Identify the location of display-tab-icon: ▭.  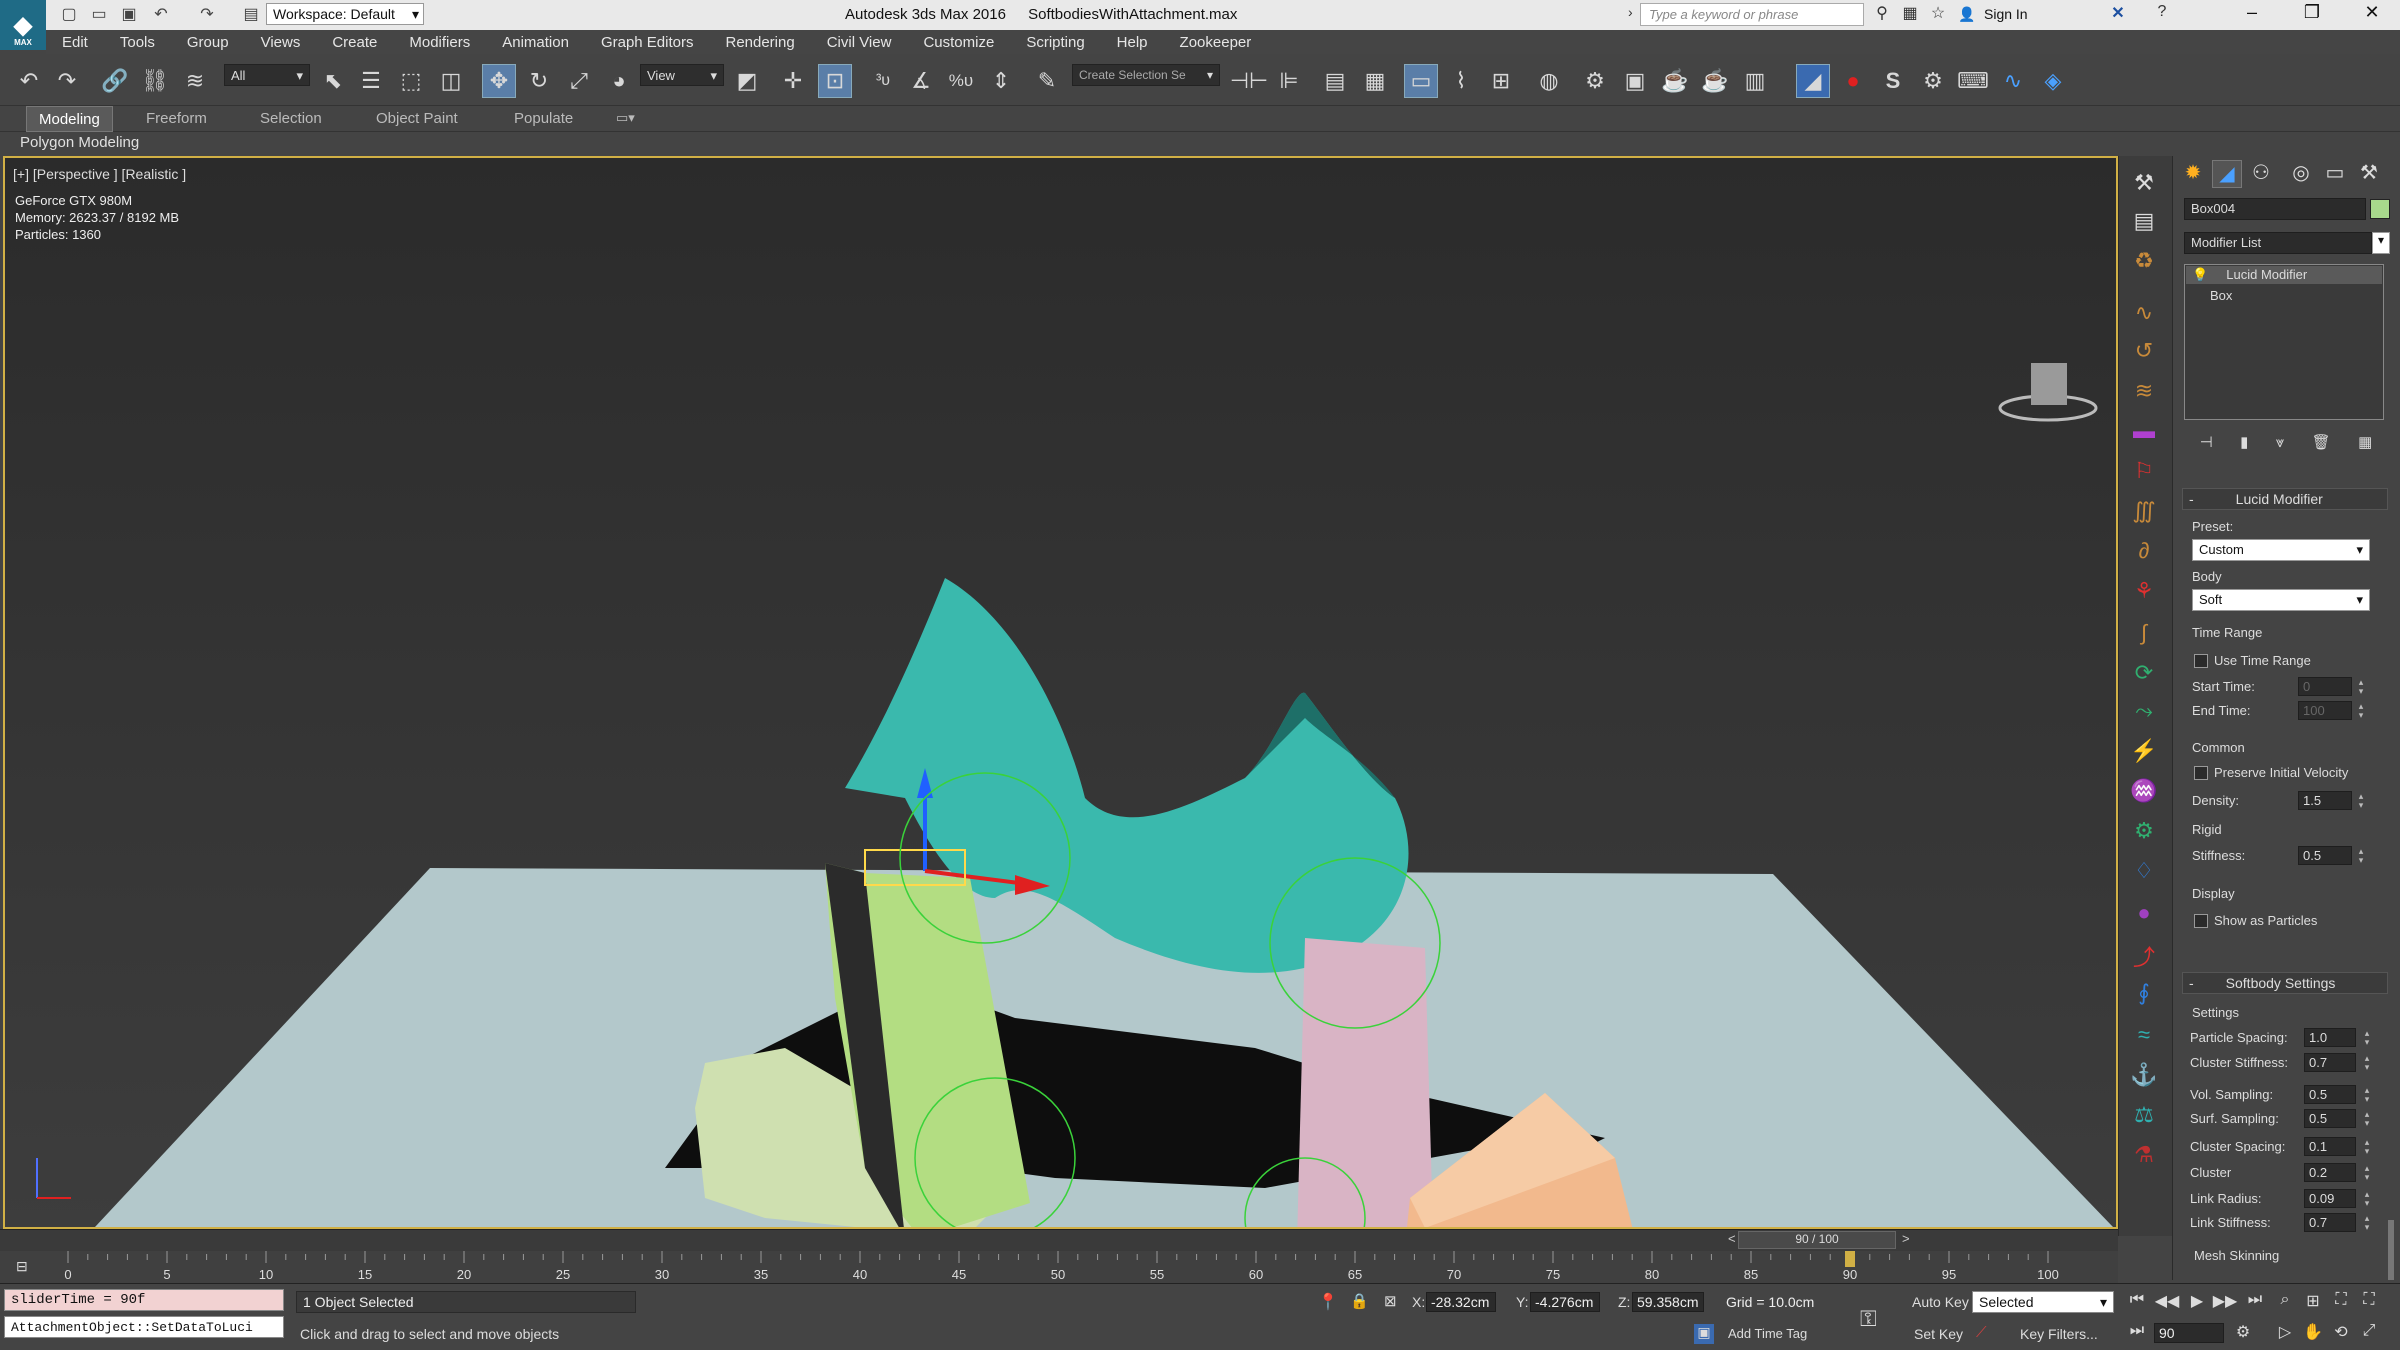
(2335, 174).